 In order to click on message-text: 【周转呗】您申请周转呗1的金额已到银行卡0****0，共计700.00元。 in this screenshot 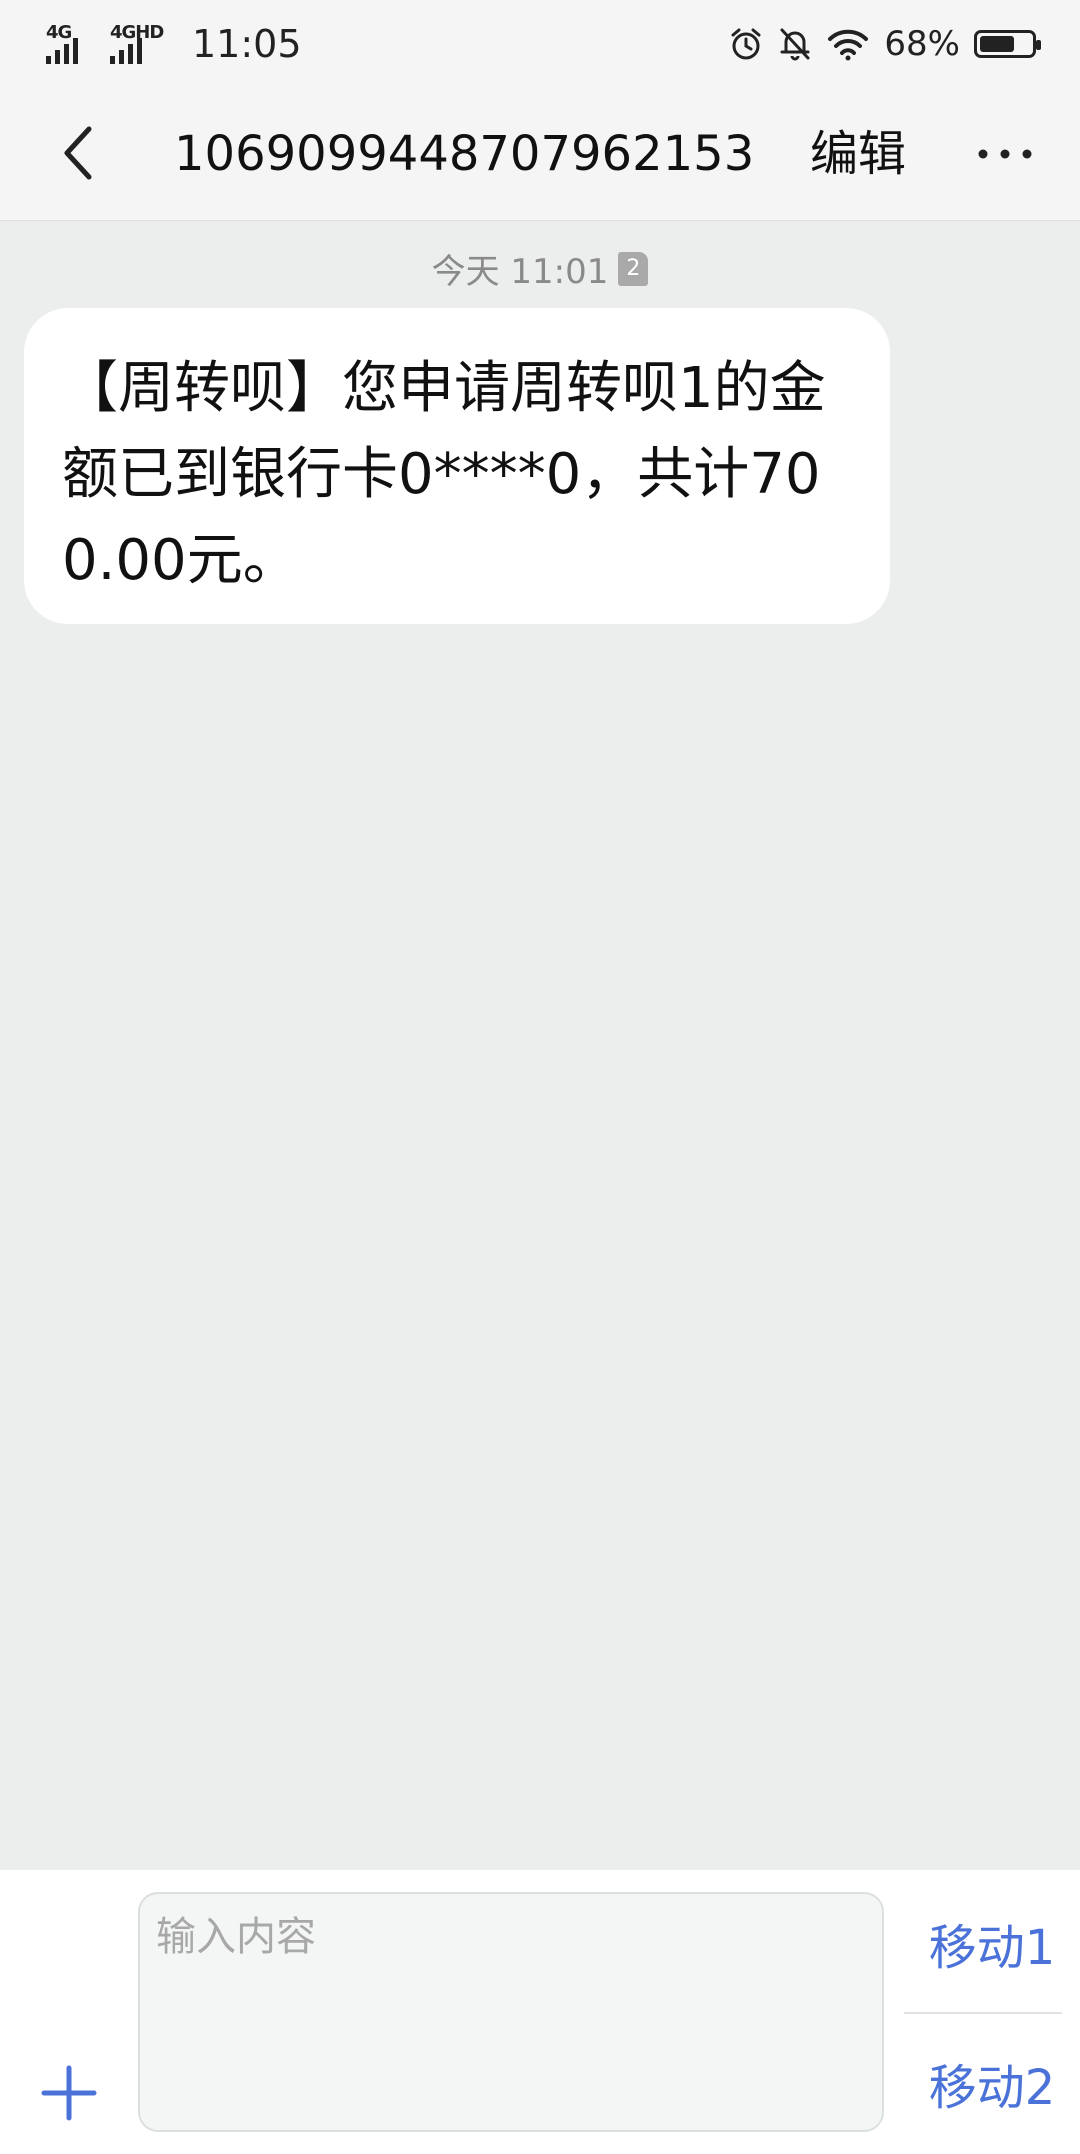, I will do `click(444, 474)`.